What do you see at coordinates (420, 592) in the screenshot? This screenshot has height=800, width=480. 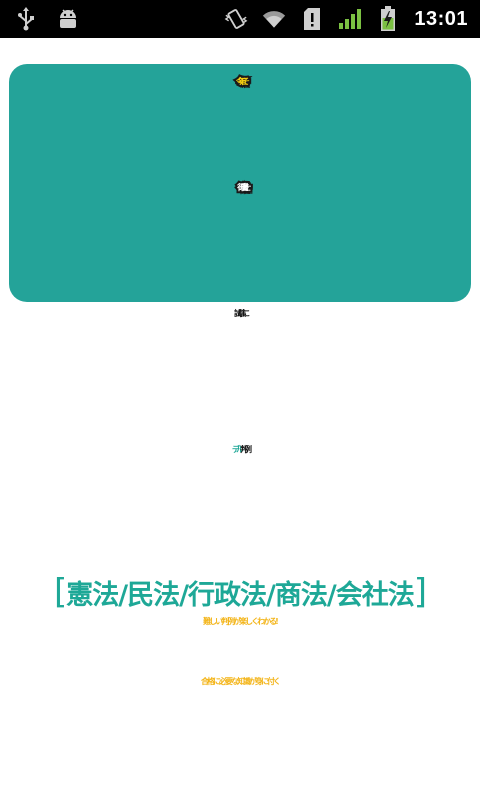 I see `bracket-close: ]` at bounding box center [420, 592].